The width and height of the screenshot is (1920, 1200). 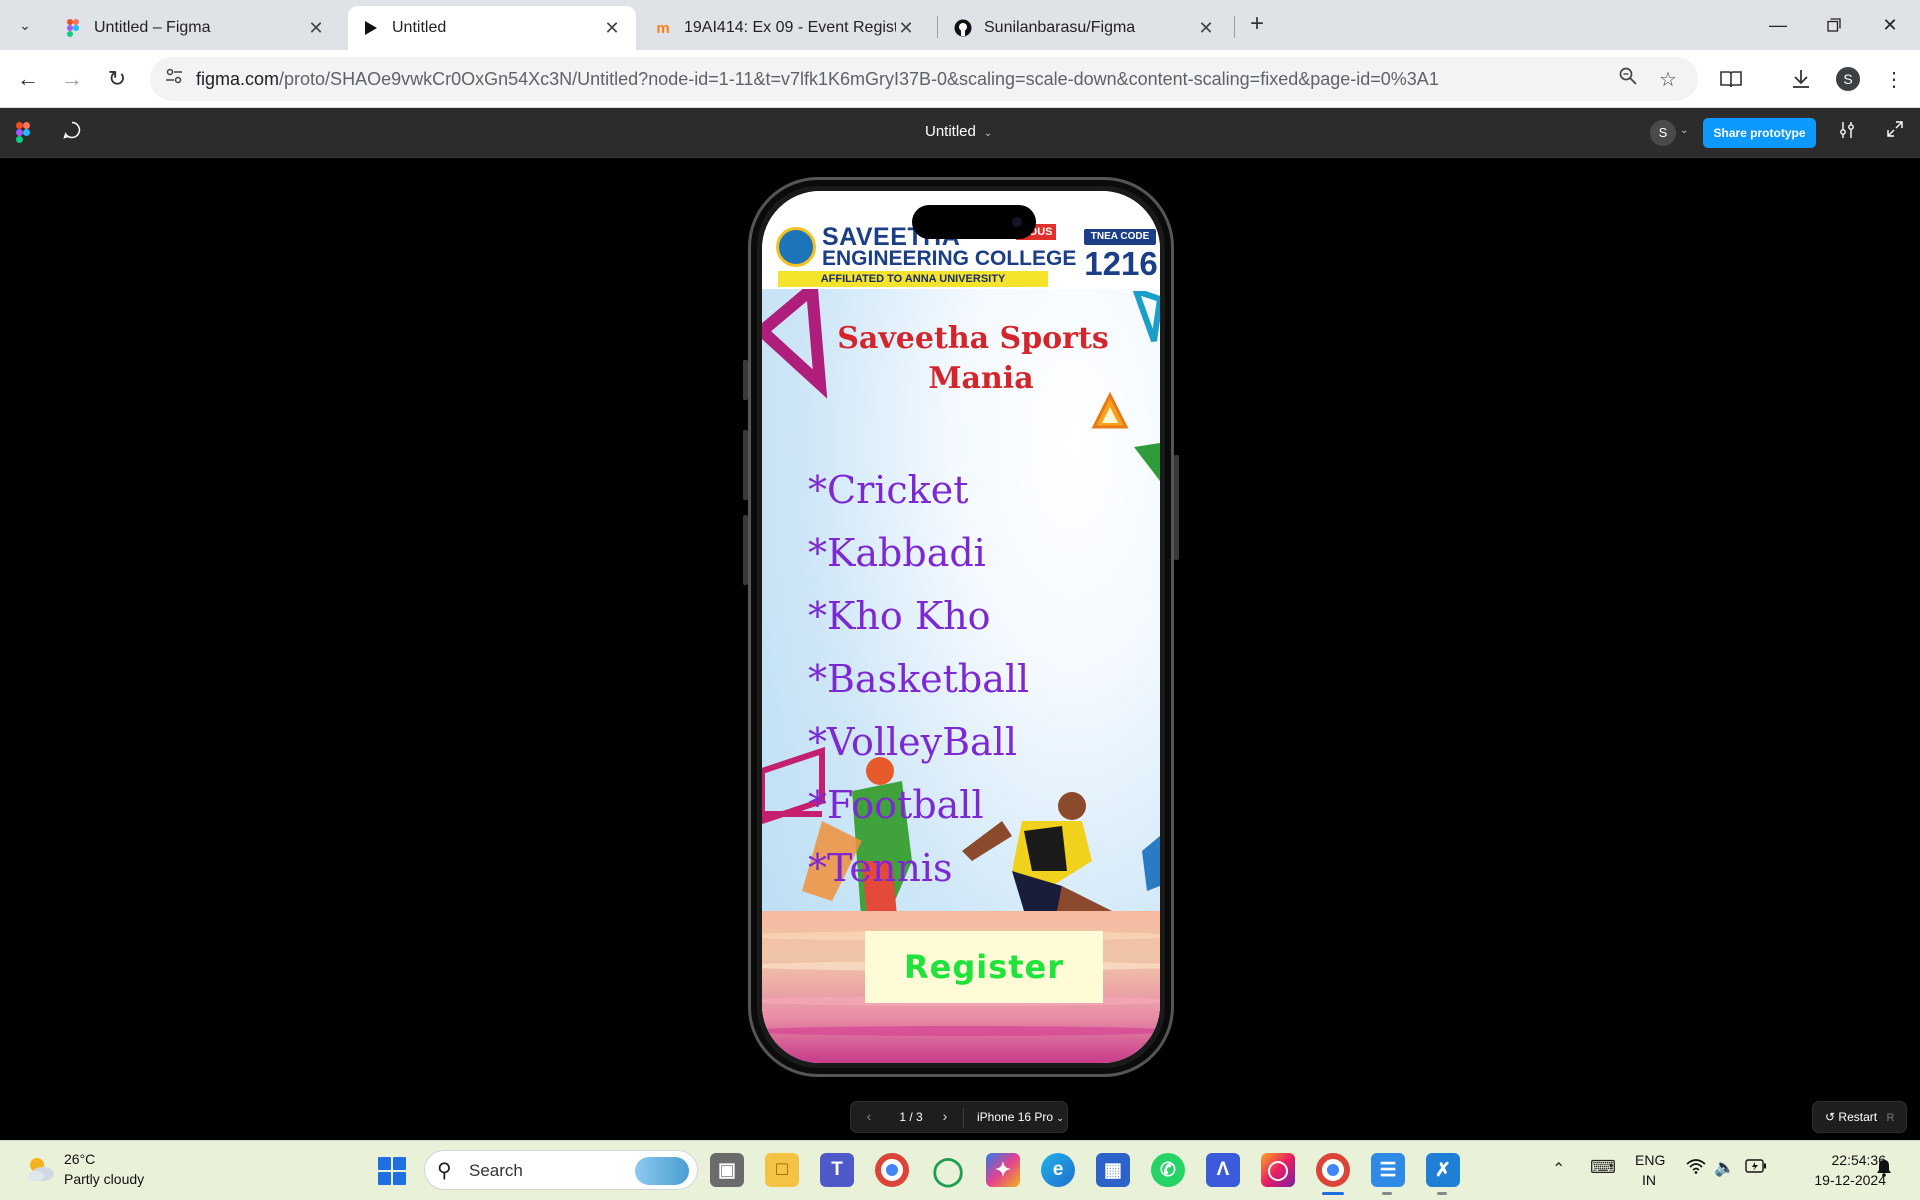 I want to click on bookmark-star-icon: ☆, so click(x=1668, y=79).